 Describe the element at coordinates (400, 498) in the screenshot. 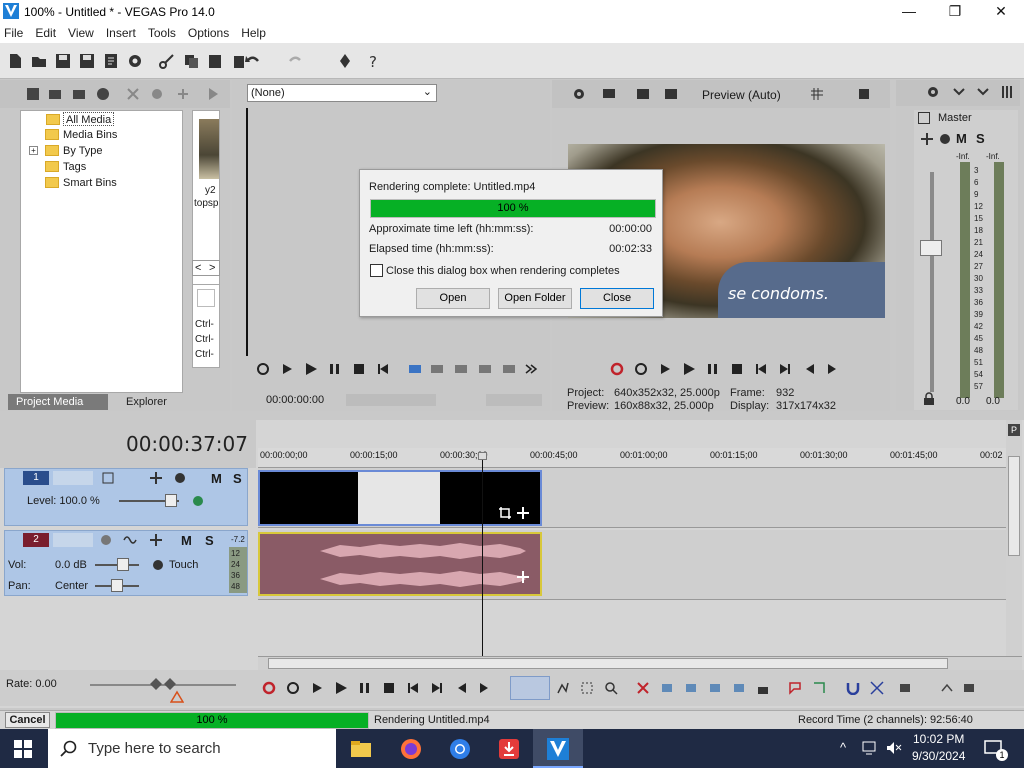

I see `video-clip` at that location.